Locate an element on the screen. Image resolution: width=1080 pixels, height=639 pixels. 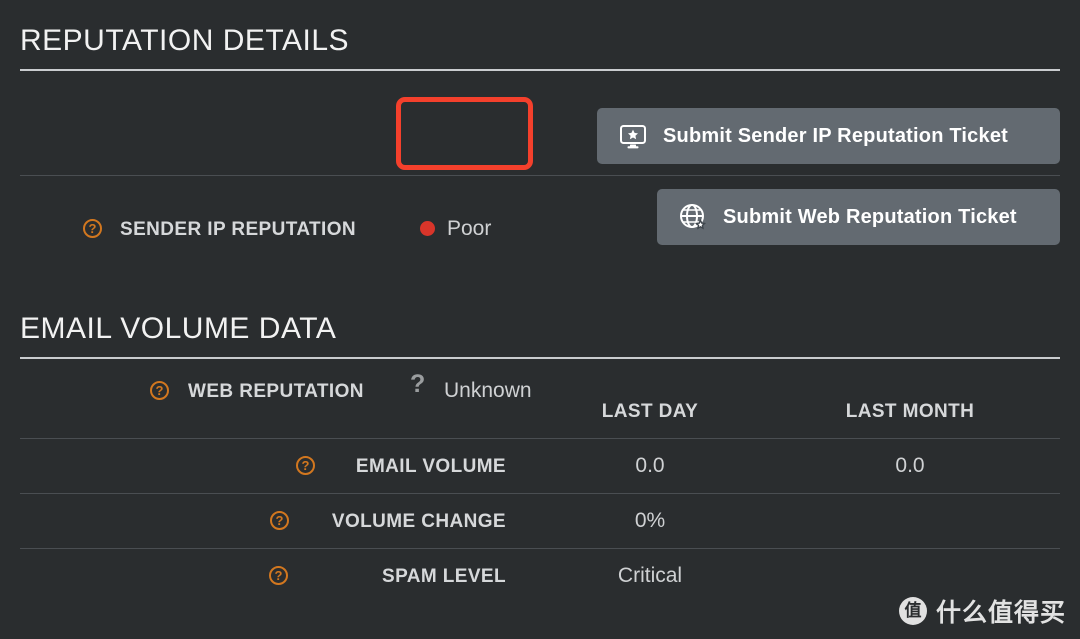
monitor-star-icon is located at coordinates (633, 136).